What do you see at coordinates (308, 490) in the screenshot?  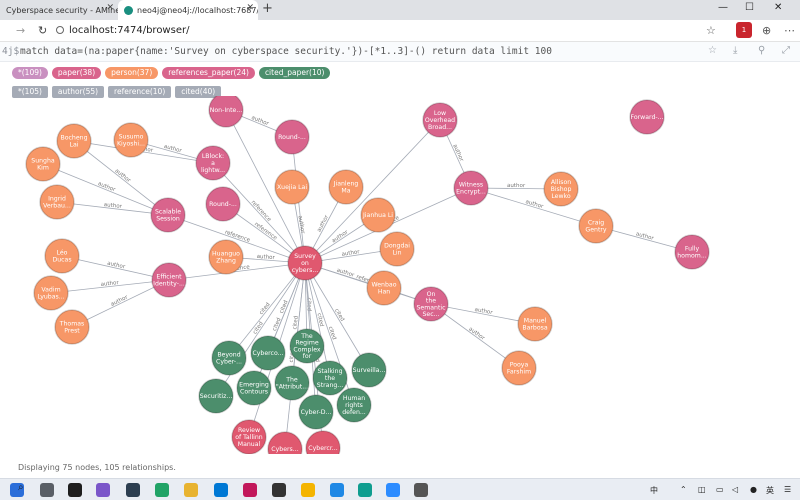 I see `folder-icon` at bounding box center [308, 490].